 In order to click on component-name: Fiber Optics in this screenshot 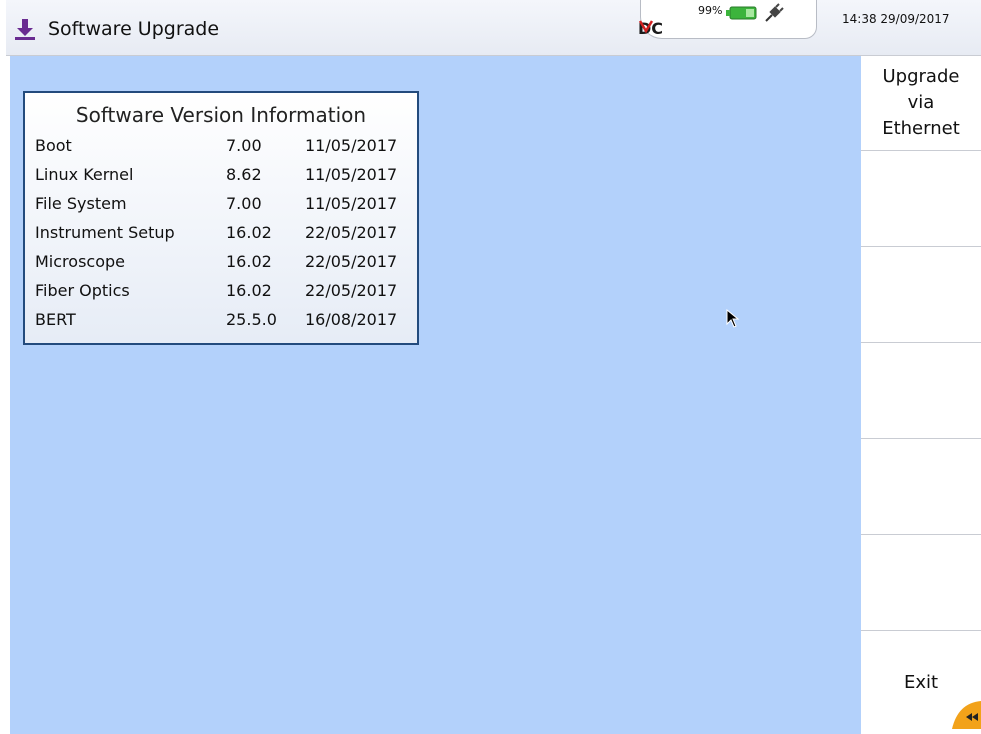, I will do `click(82, 290)`.